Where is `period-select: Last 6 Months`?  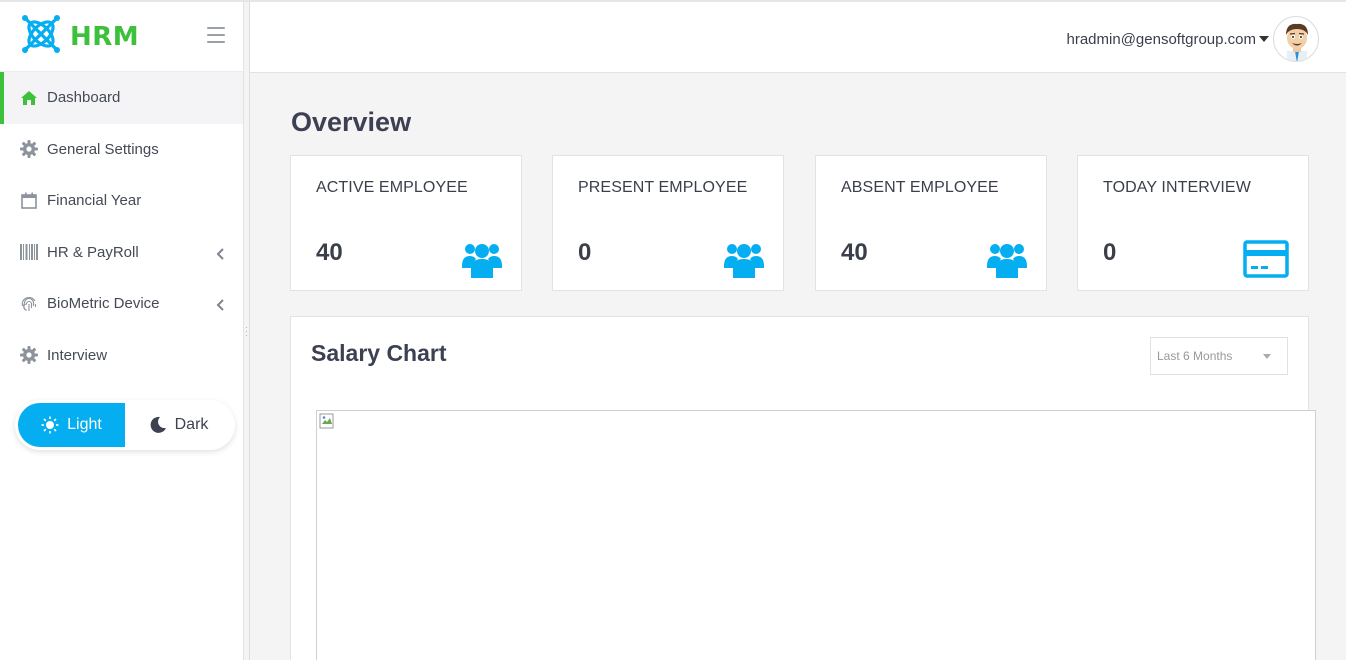
period-select: Last 6 Months is located at coordinates (1219, 356).